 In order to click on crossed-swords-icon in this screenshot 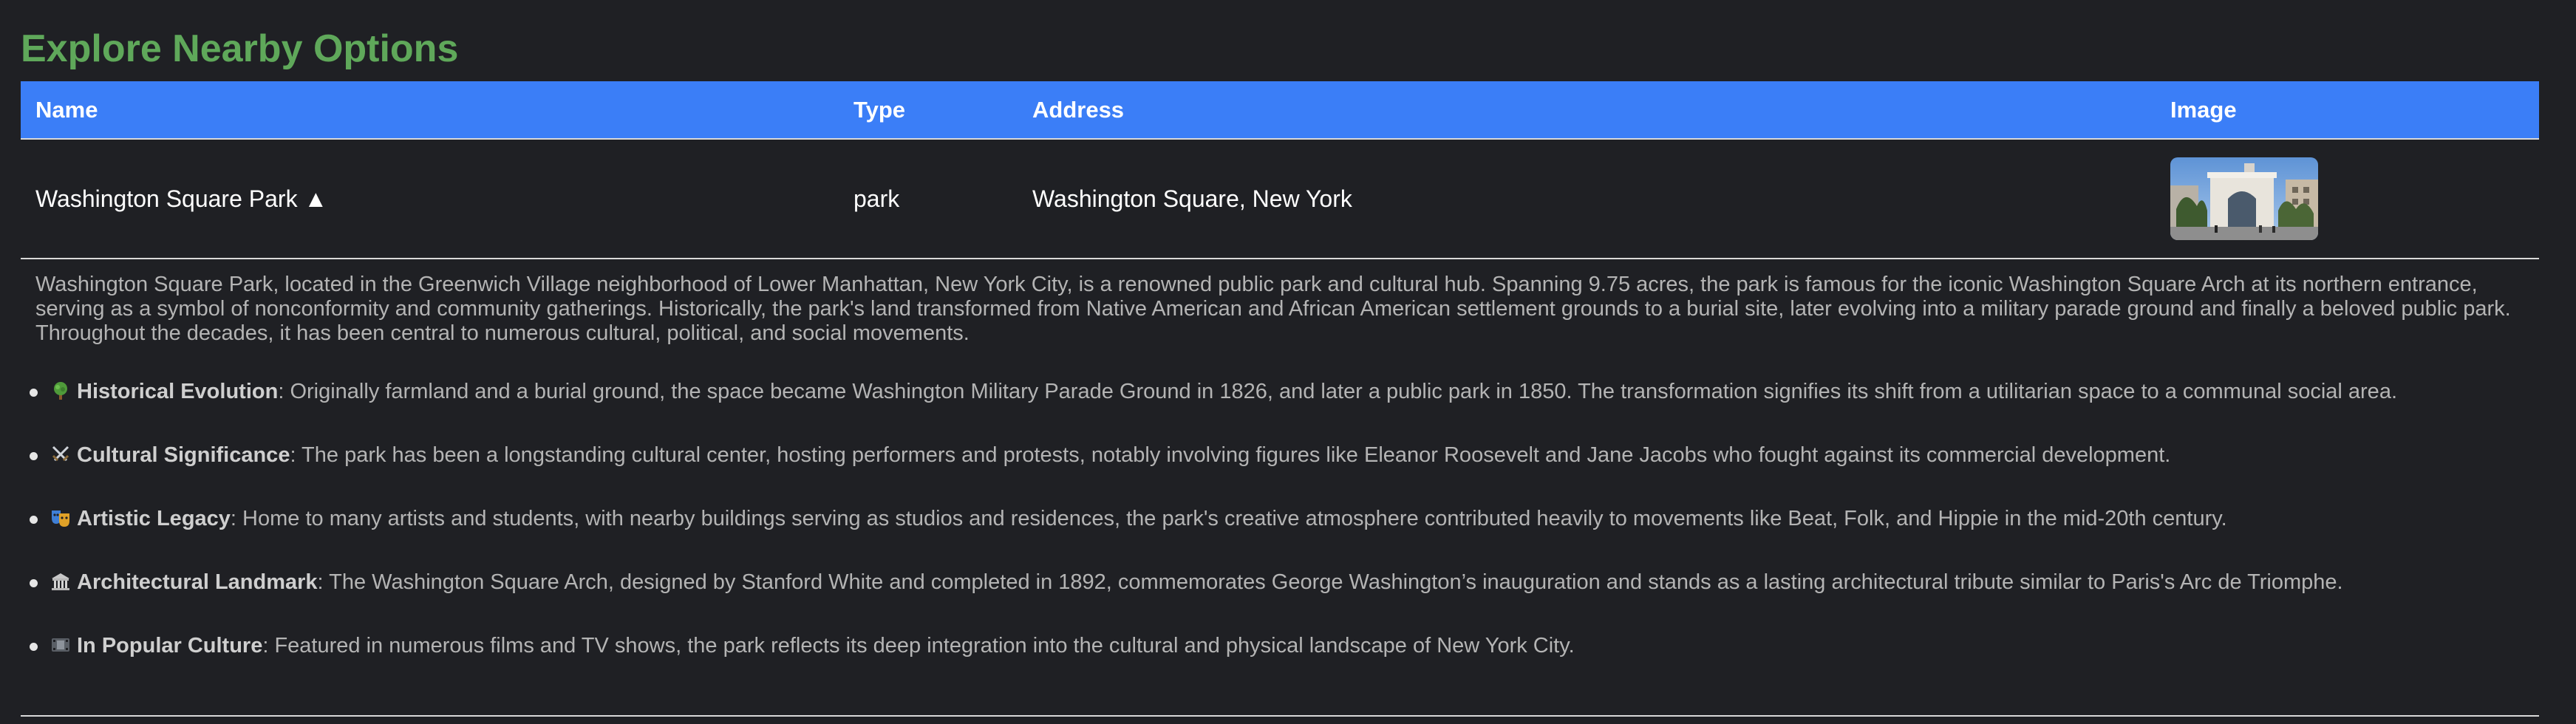, I will do `click(60, 453)`.